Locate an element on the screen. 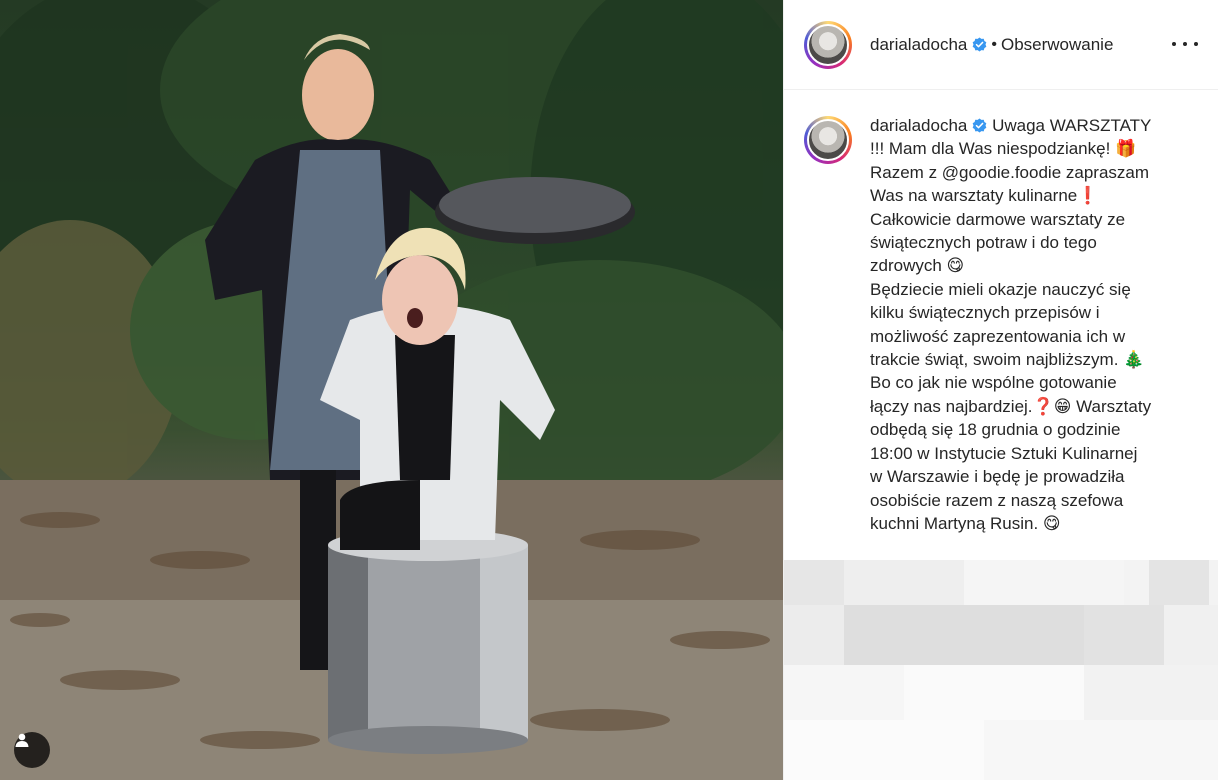  avatar is located at coordinates (828, 44).